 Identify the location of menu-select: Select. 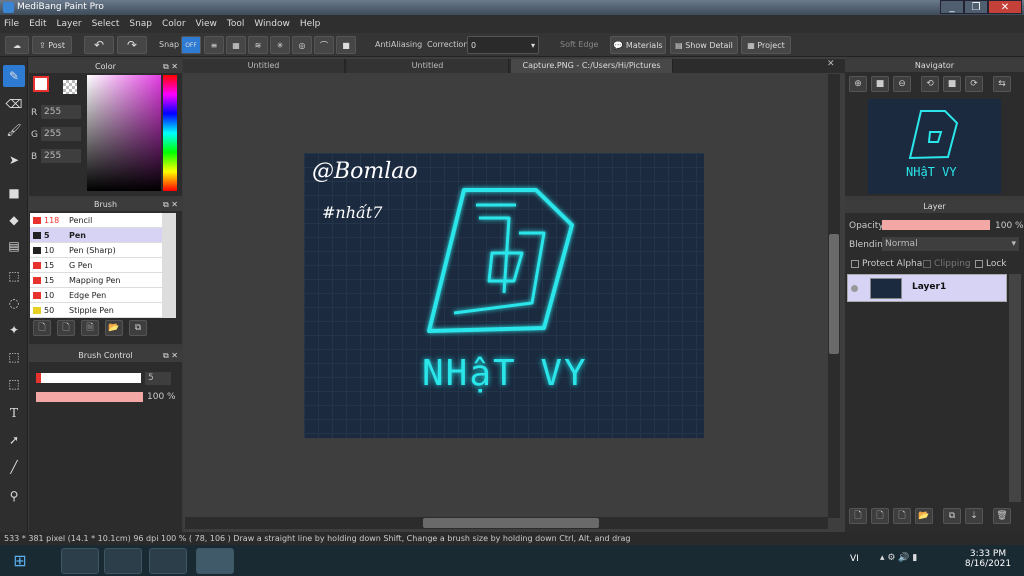
(106, 24).